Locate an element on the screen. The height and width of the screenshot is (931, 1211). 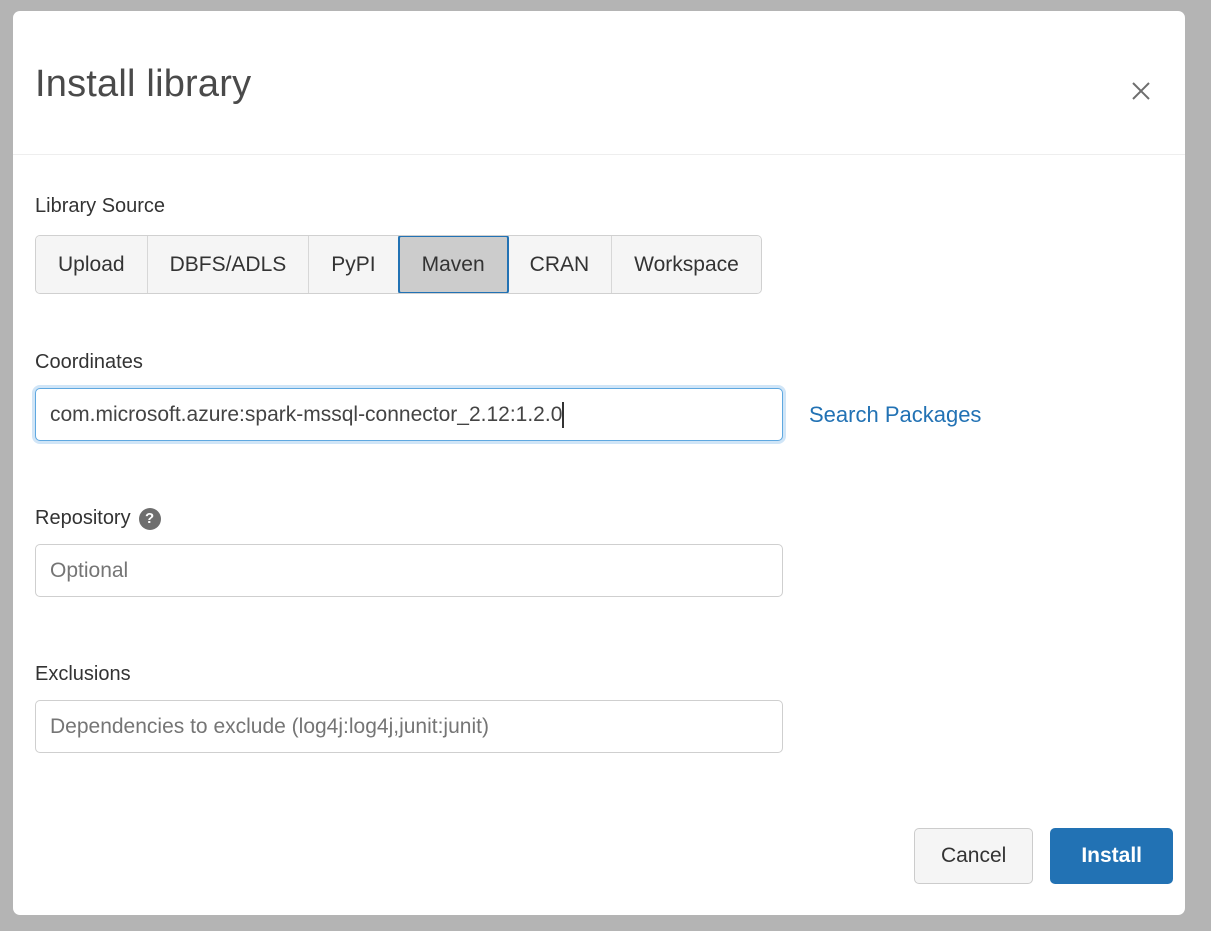
exclusions-input is located at coordinates (409, 726).